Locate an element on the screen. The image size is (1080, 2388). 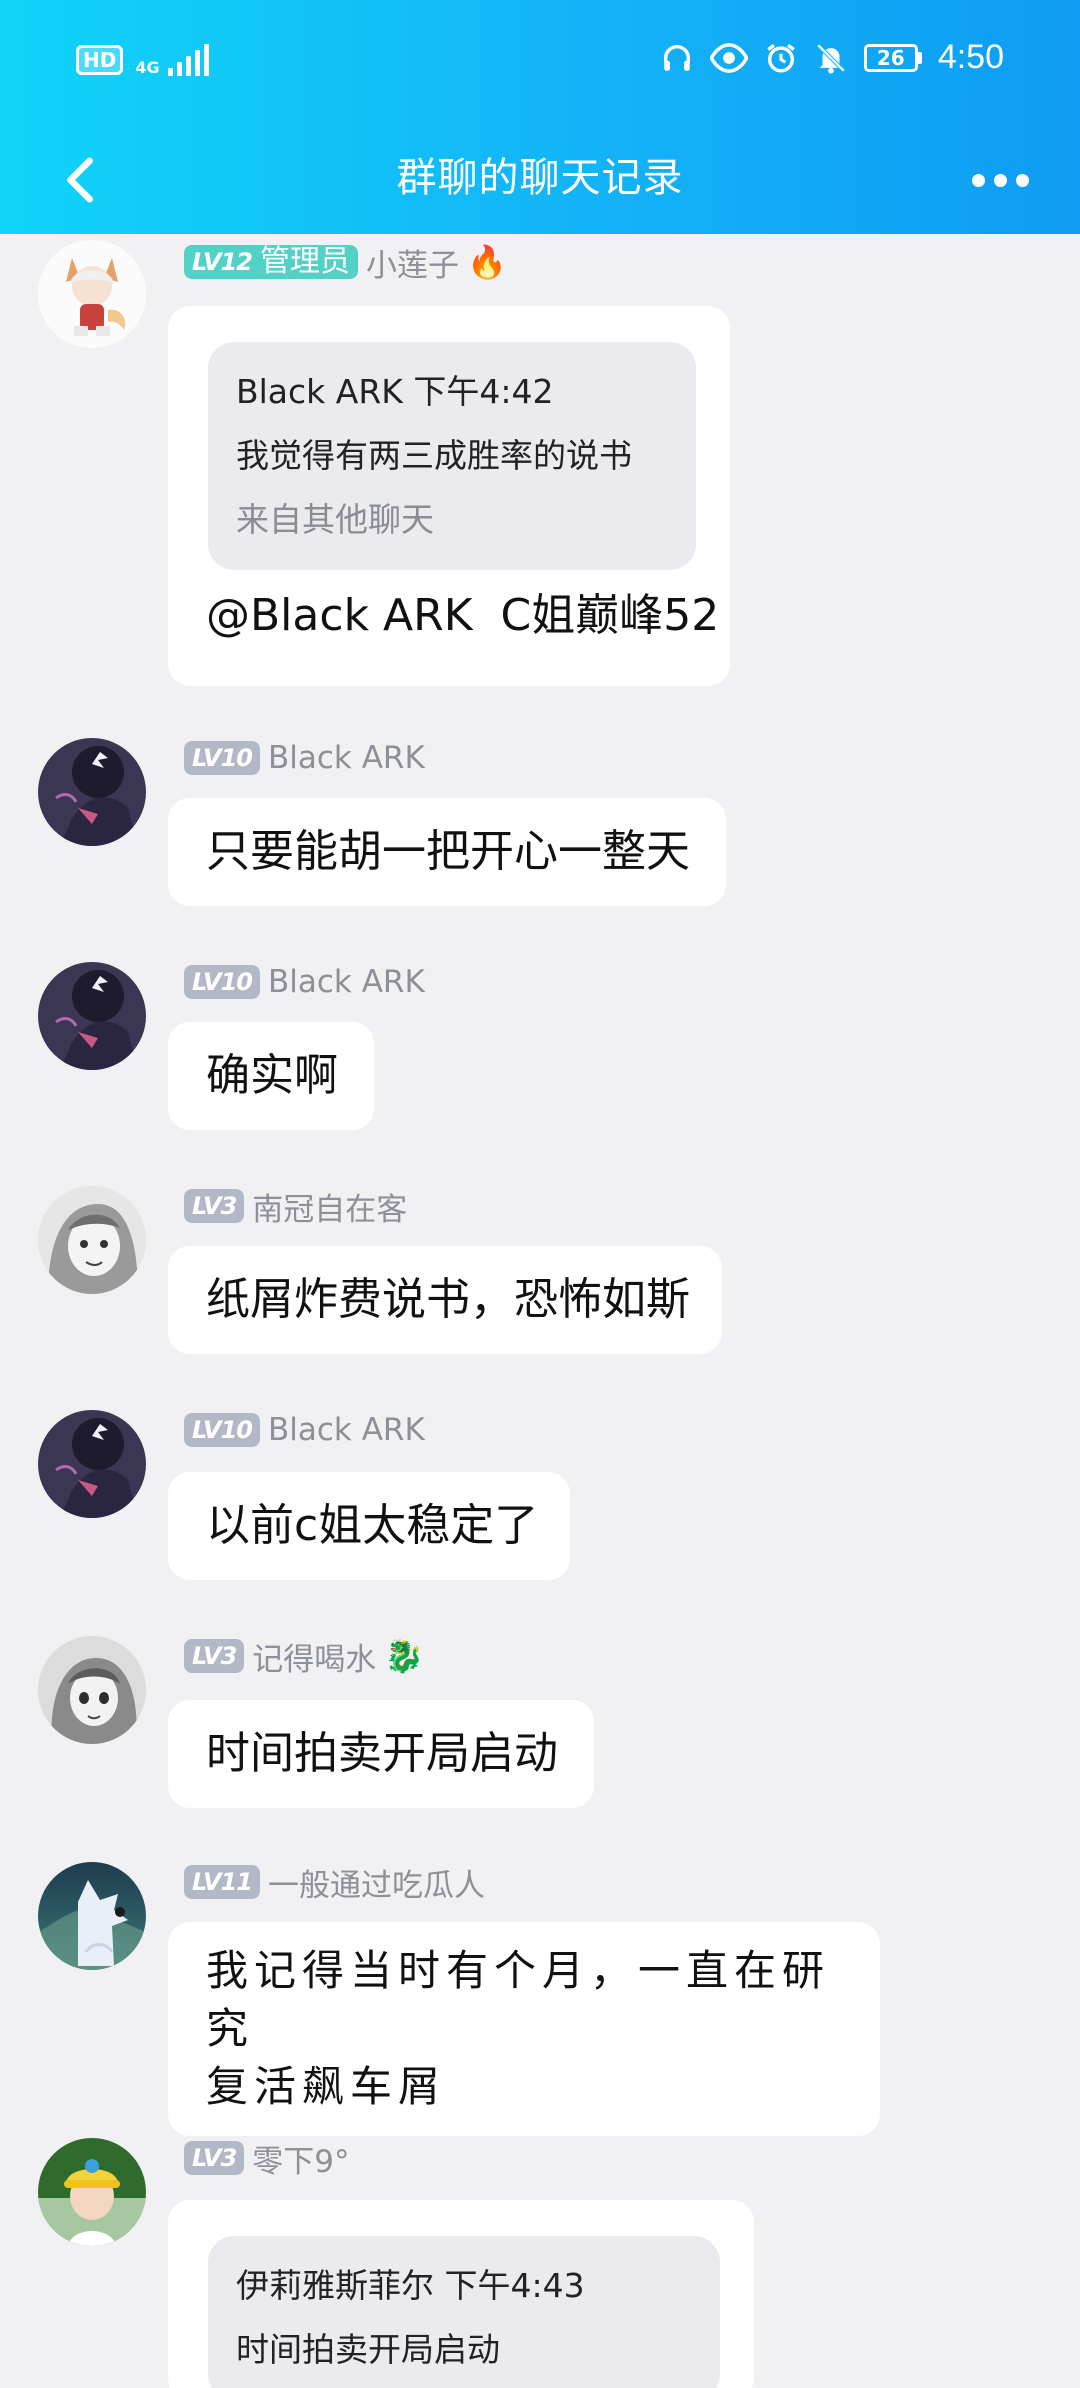
page-title: 群聊的聊天记录 is located at coordinates (540, 178).